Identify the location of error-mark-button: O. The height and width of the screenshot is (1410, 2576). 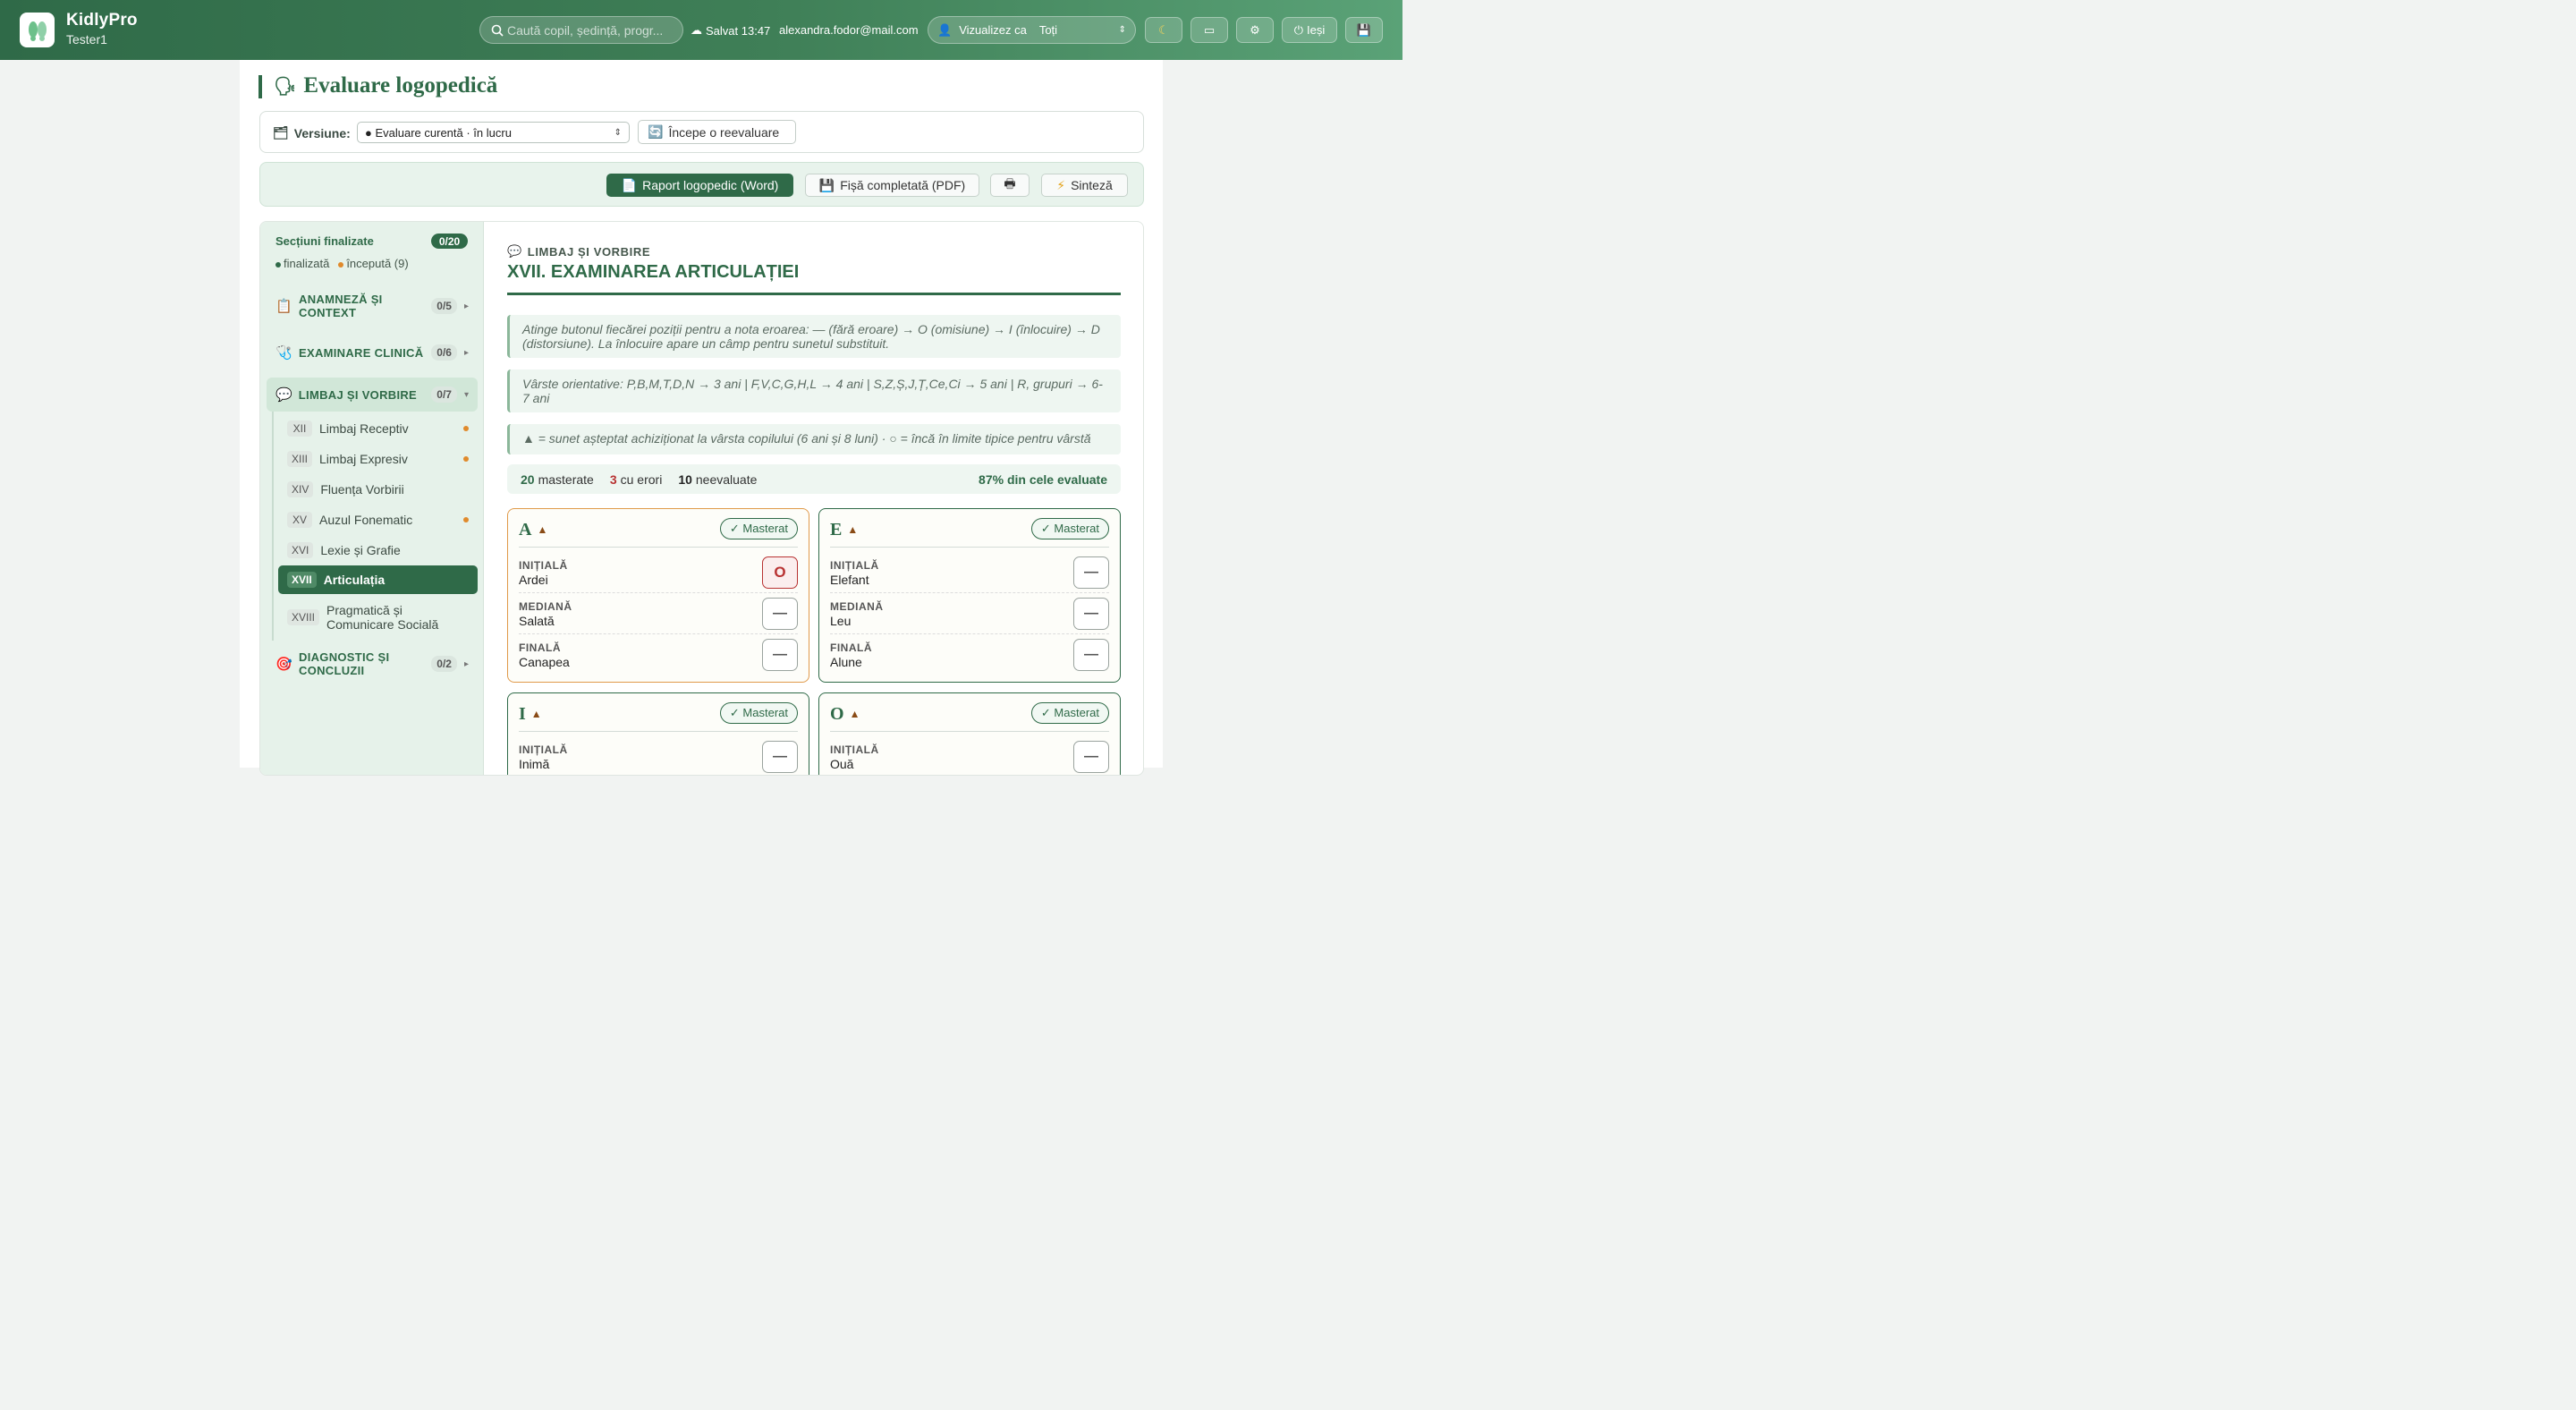
(780, 572).